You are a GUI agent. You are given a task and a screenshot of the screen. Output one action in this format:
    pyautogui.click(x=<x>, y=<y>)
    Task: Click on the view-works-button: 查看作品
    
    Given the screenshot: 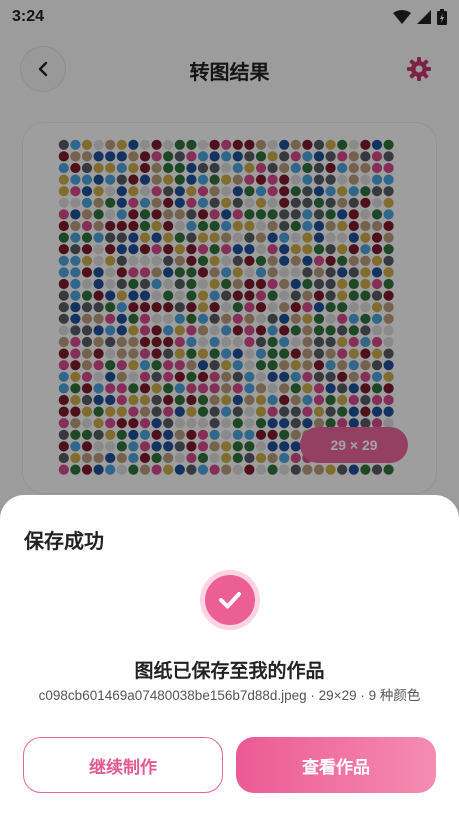 What is the action you would take?
    pyautogui.click(x=336, y=765)
    